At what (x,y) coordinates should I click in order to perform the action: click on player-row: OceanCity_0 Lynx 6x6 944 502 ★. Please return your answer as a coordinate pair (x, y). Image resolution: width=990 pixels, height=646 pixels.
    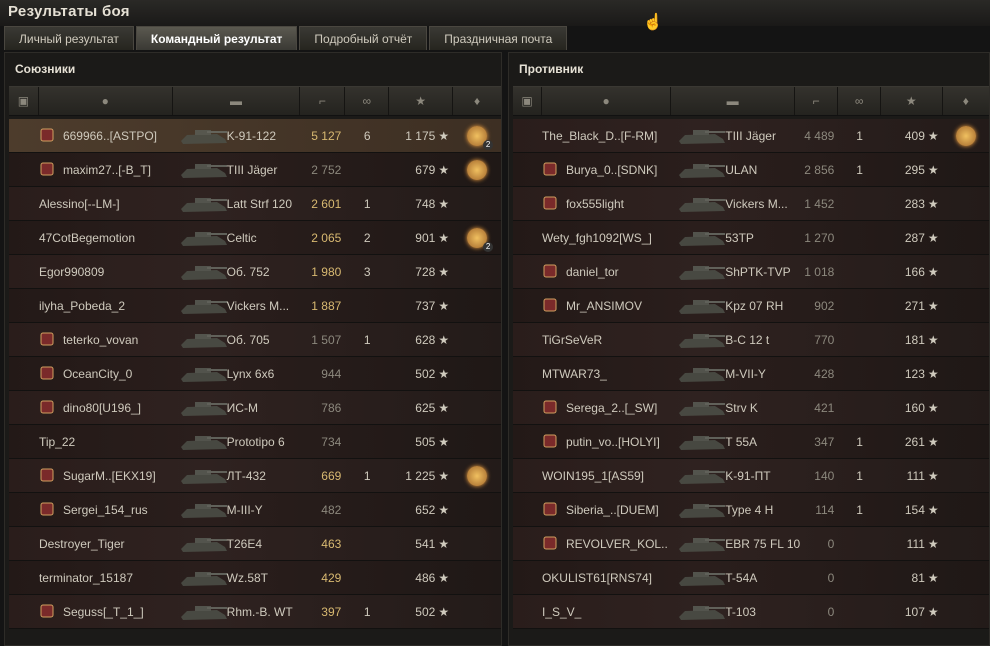
    Looking at the image, I should click on (255, 374).